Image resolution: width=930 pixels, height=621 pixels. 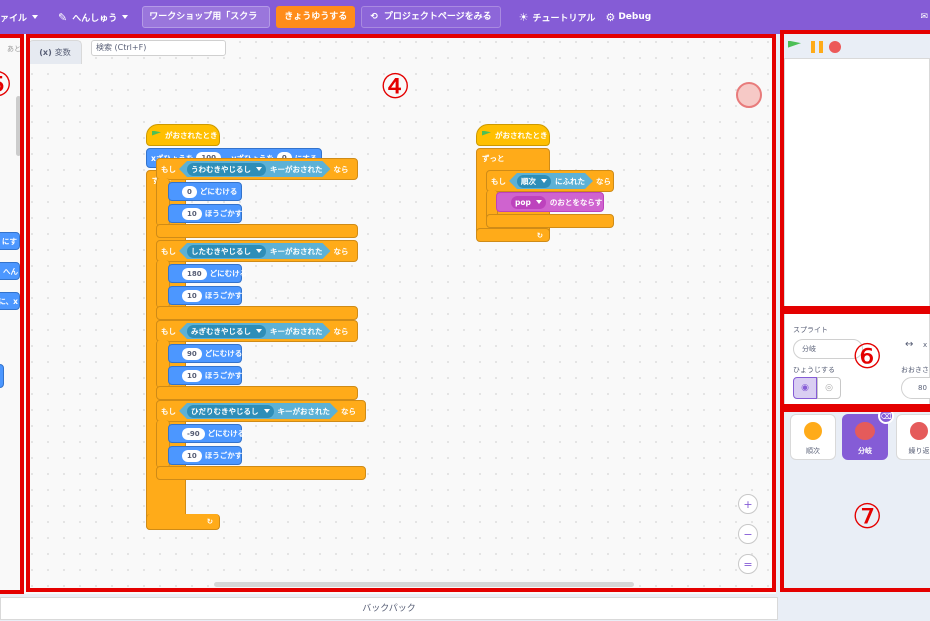 I want to click on tutorials-button: ☀ チュートリアル, so click(x=557, y=17).